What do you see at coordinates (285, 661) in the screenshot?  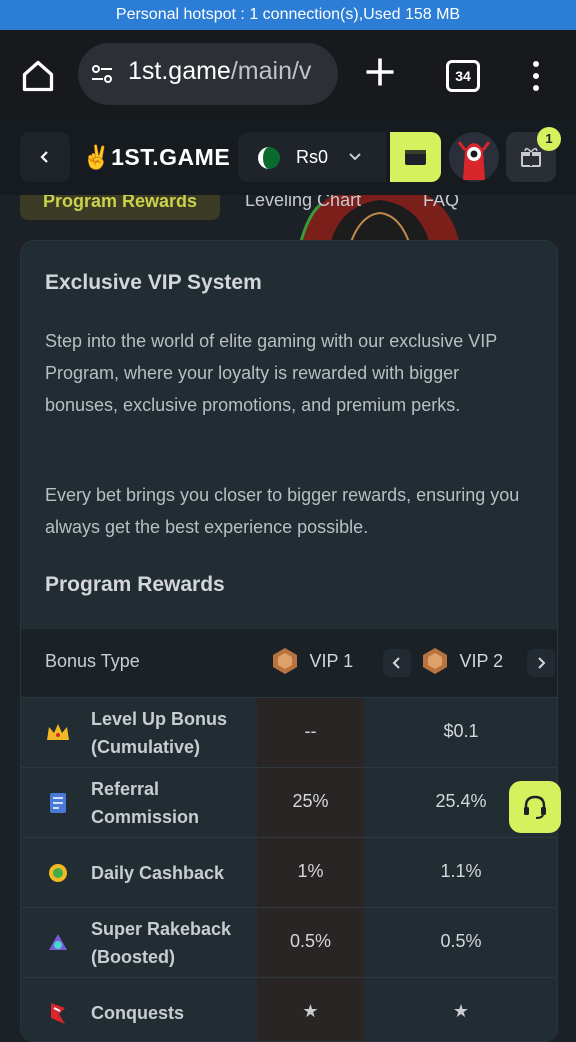 I see `vip1-badge-icon` at bounding box center [285, 661].